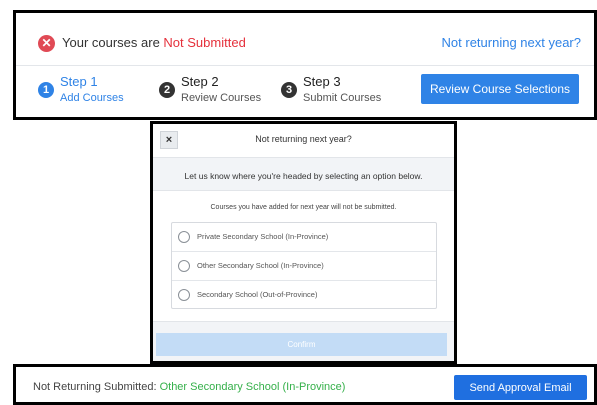 The height and width of the screenshot is (405, 597). What do you see at coordinates (289, 90) in the screenshot?
I see `step-3-number-icon: 3` at bounding box center [289, 90].